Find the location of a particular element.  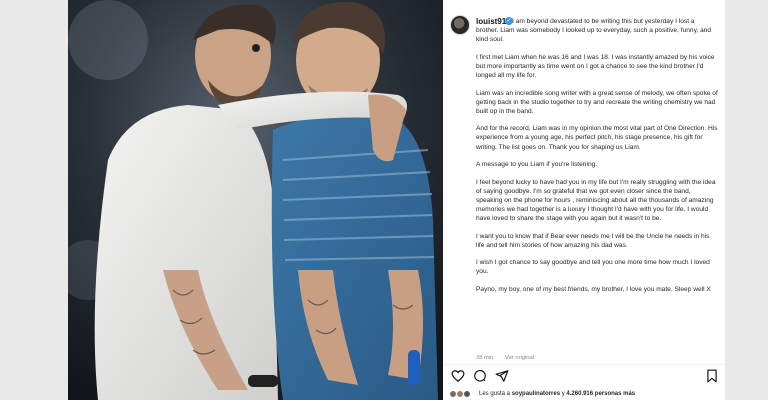

caption-meta: 38 min Ver original is located at coordinates (510, 358).